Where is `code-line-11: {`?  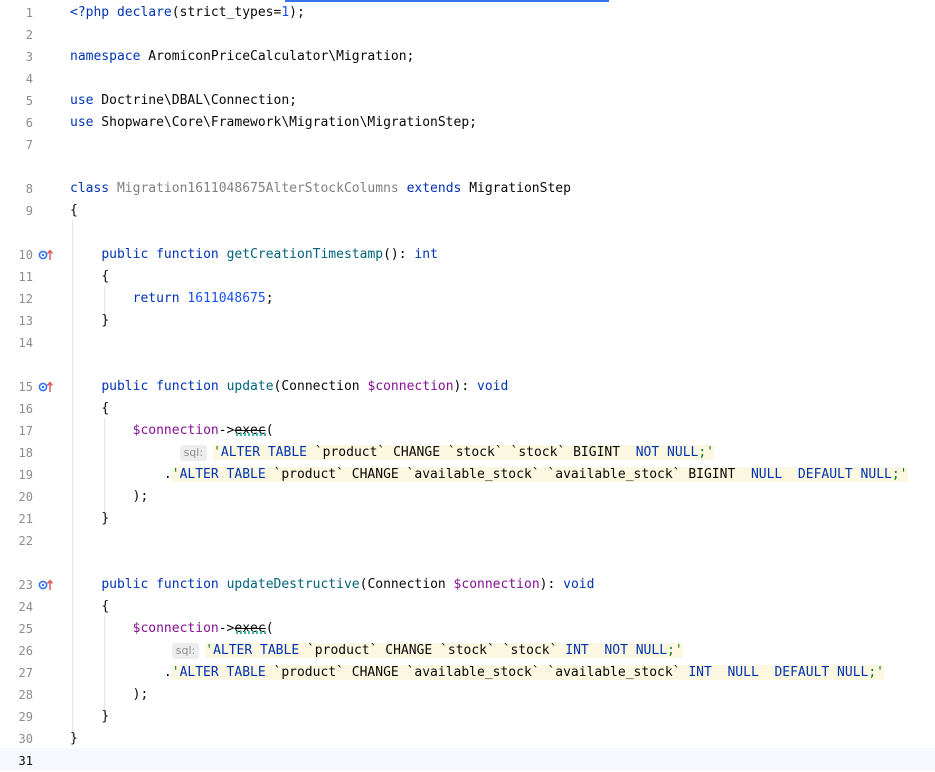
code-line-11: { is located at coordinates (89, 277).